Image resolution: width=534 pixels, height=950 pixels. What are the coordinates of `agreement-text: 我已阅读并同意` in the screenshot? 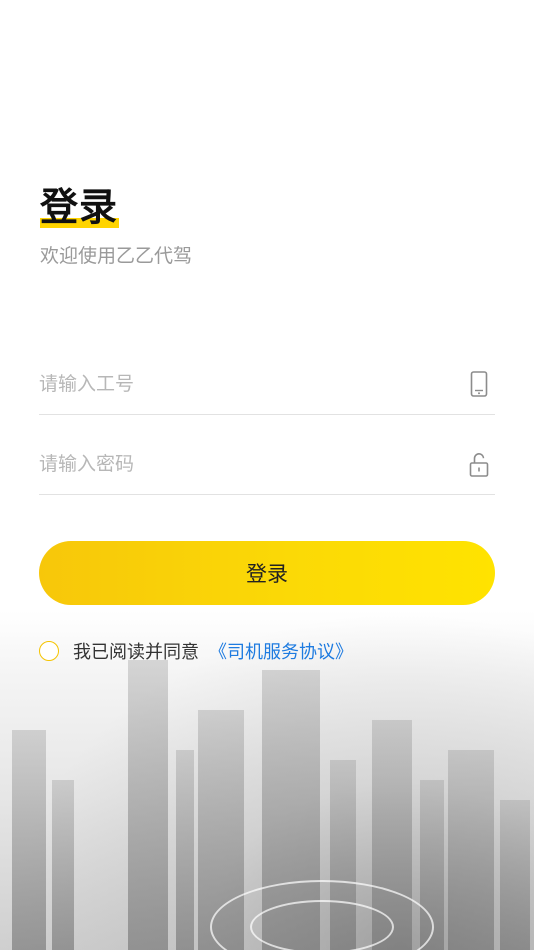 It's located at (136, 652).